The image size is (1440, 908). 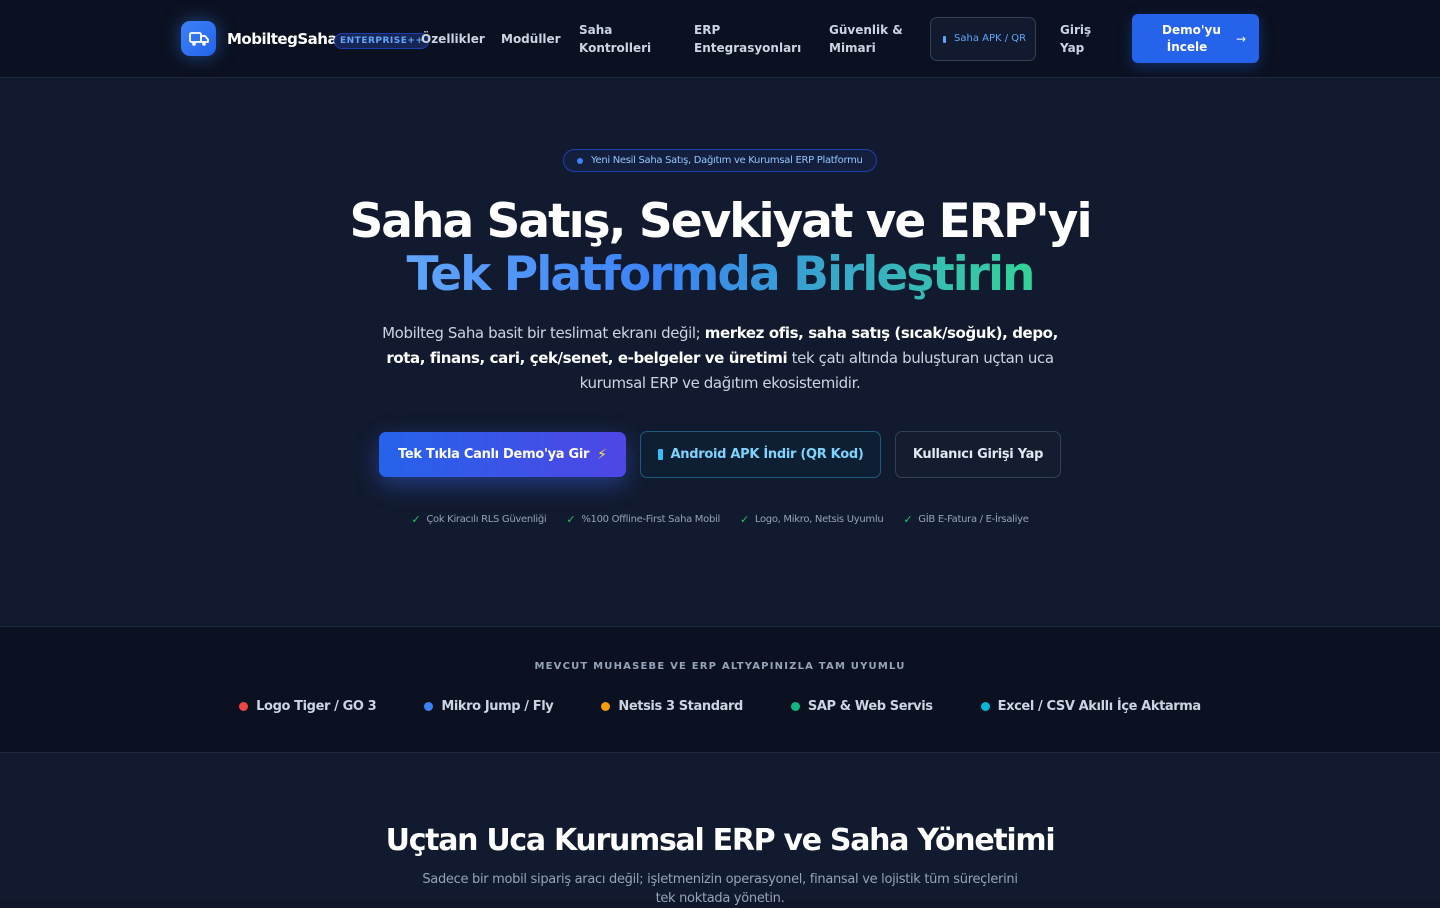 What do you see at coordinates (1080, 39) in the screenshot?
I see `nav-login-link: Giriş Yap` at bounding box center [1080, 39].